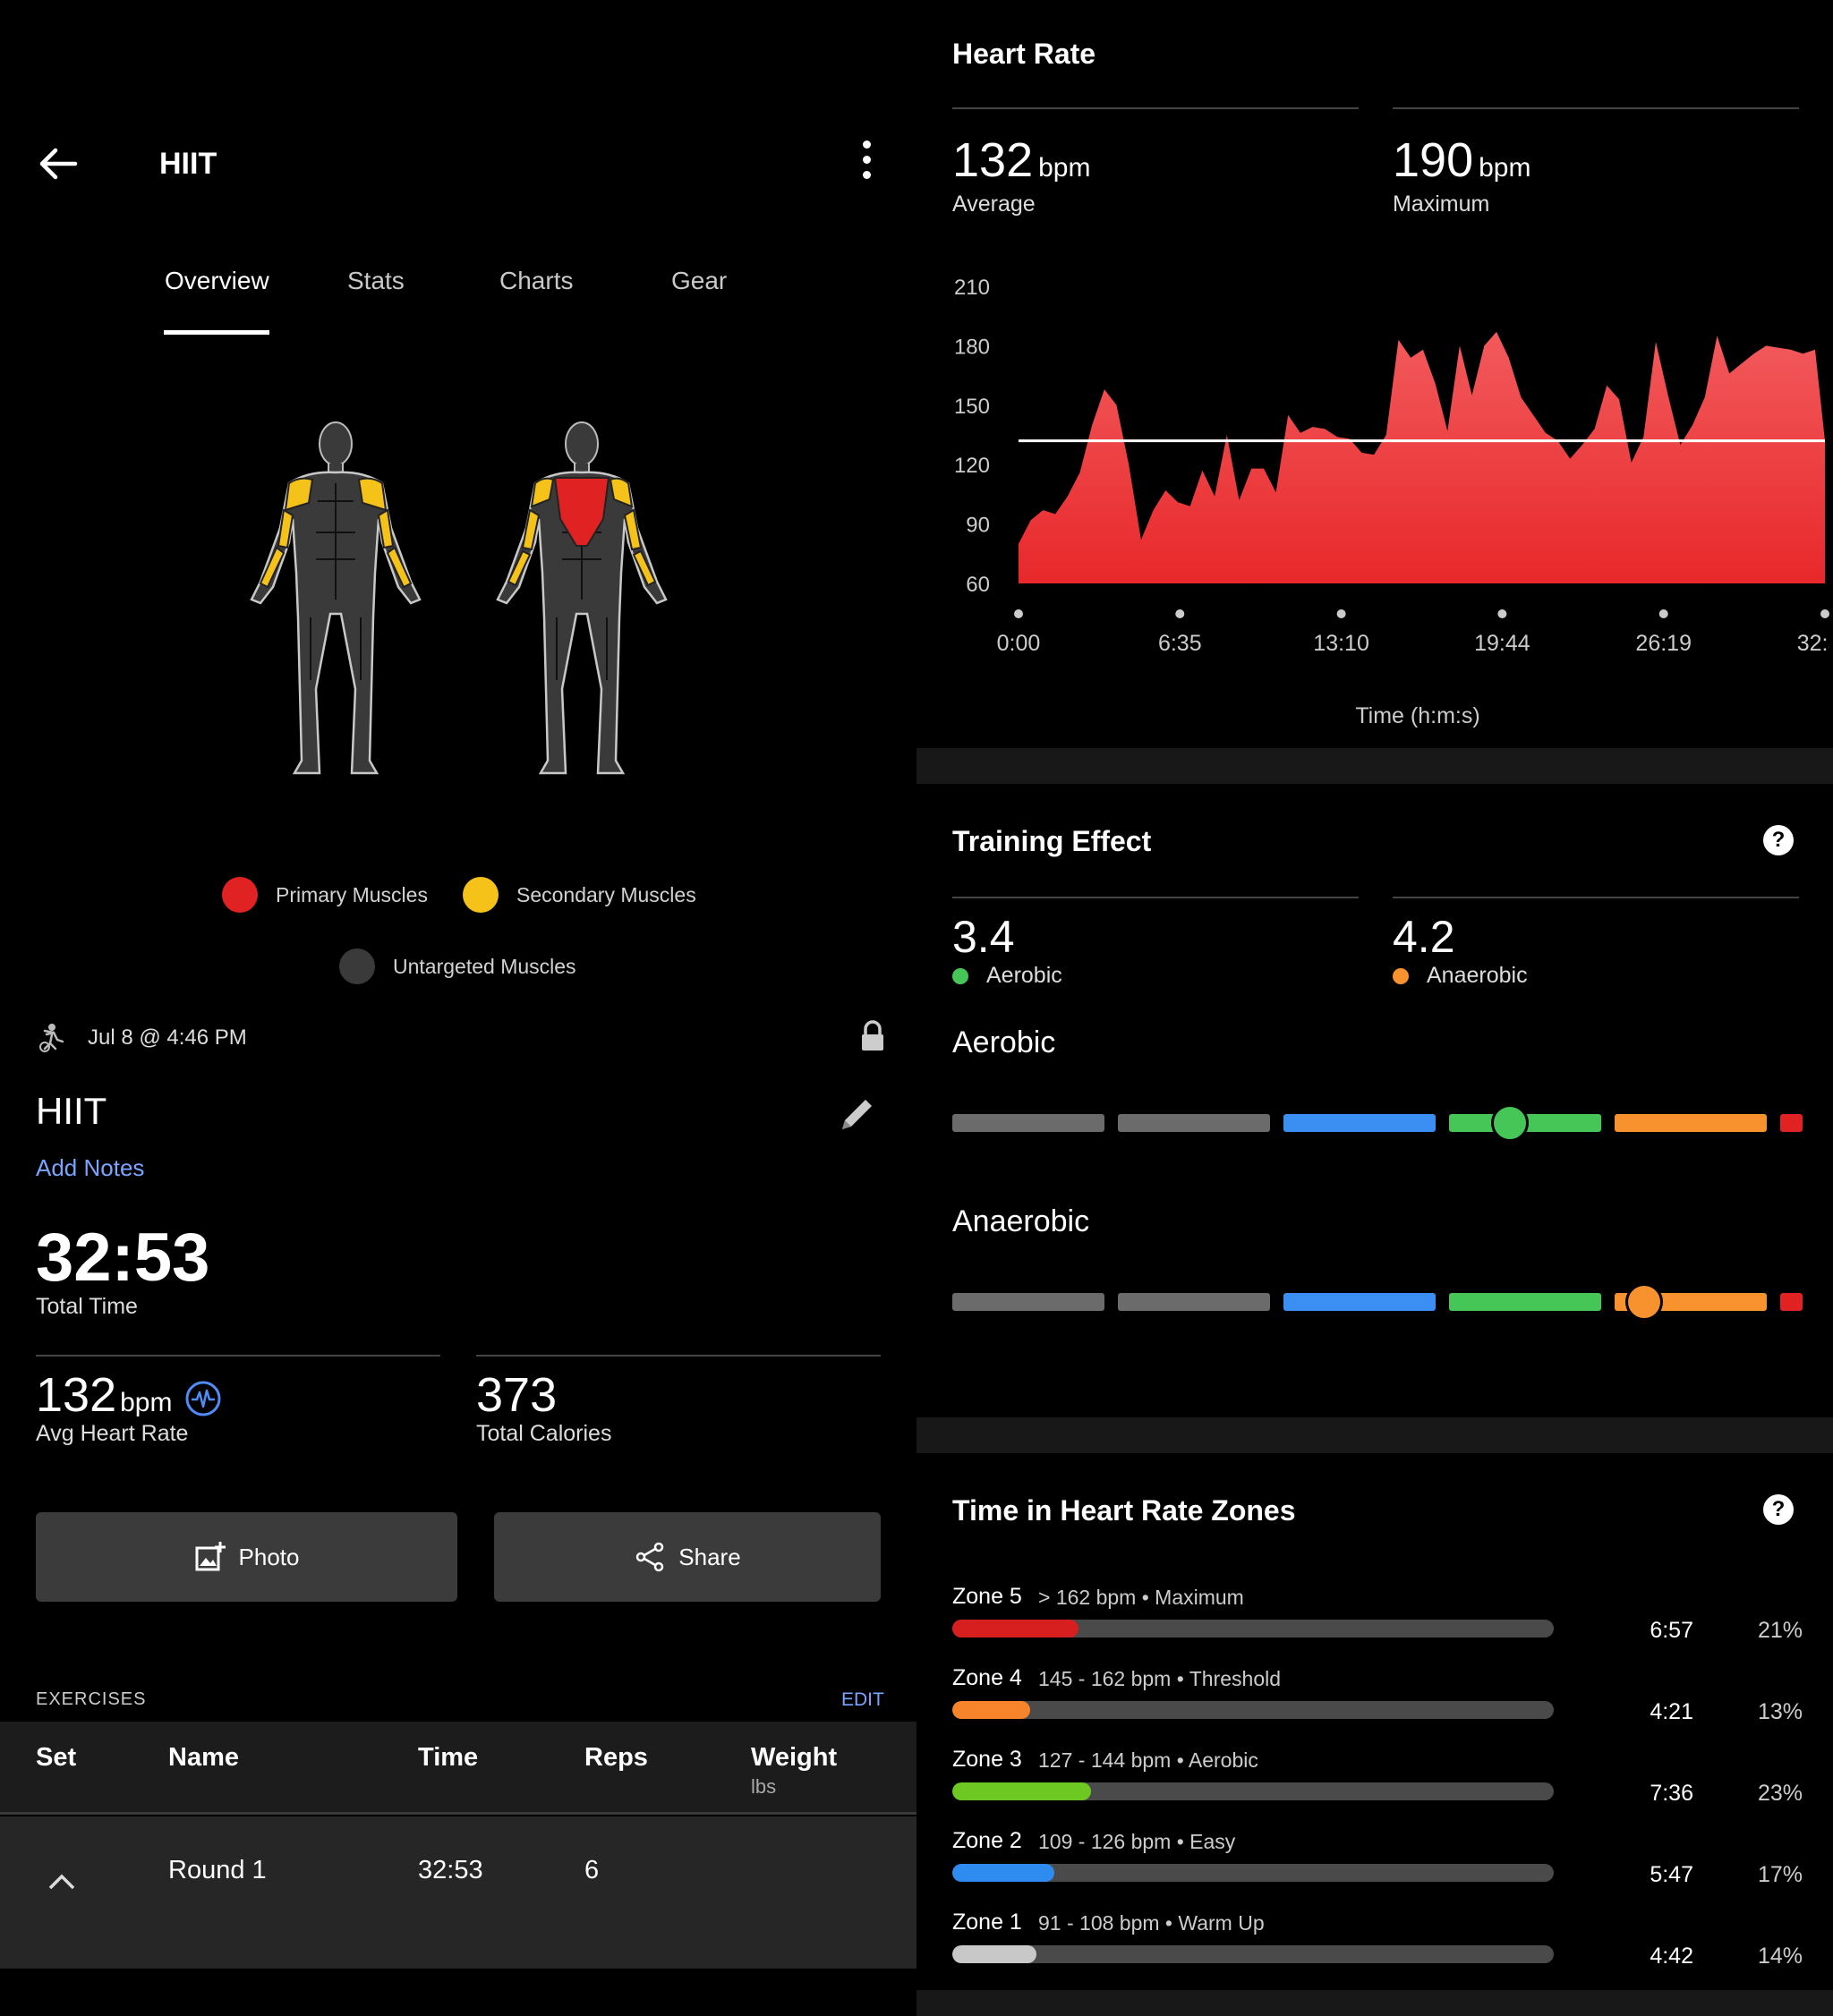 The width and height of the screenshot is (1833, 2016). What do you see at coordinates (1141, 1597) in the screenshot?
I see `zone-description: > 162 bpm • Maximum` at bounding box center [1141, 1597].